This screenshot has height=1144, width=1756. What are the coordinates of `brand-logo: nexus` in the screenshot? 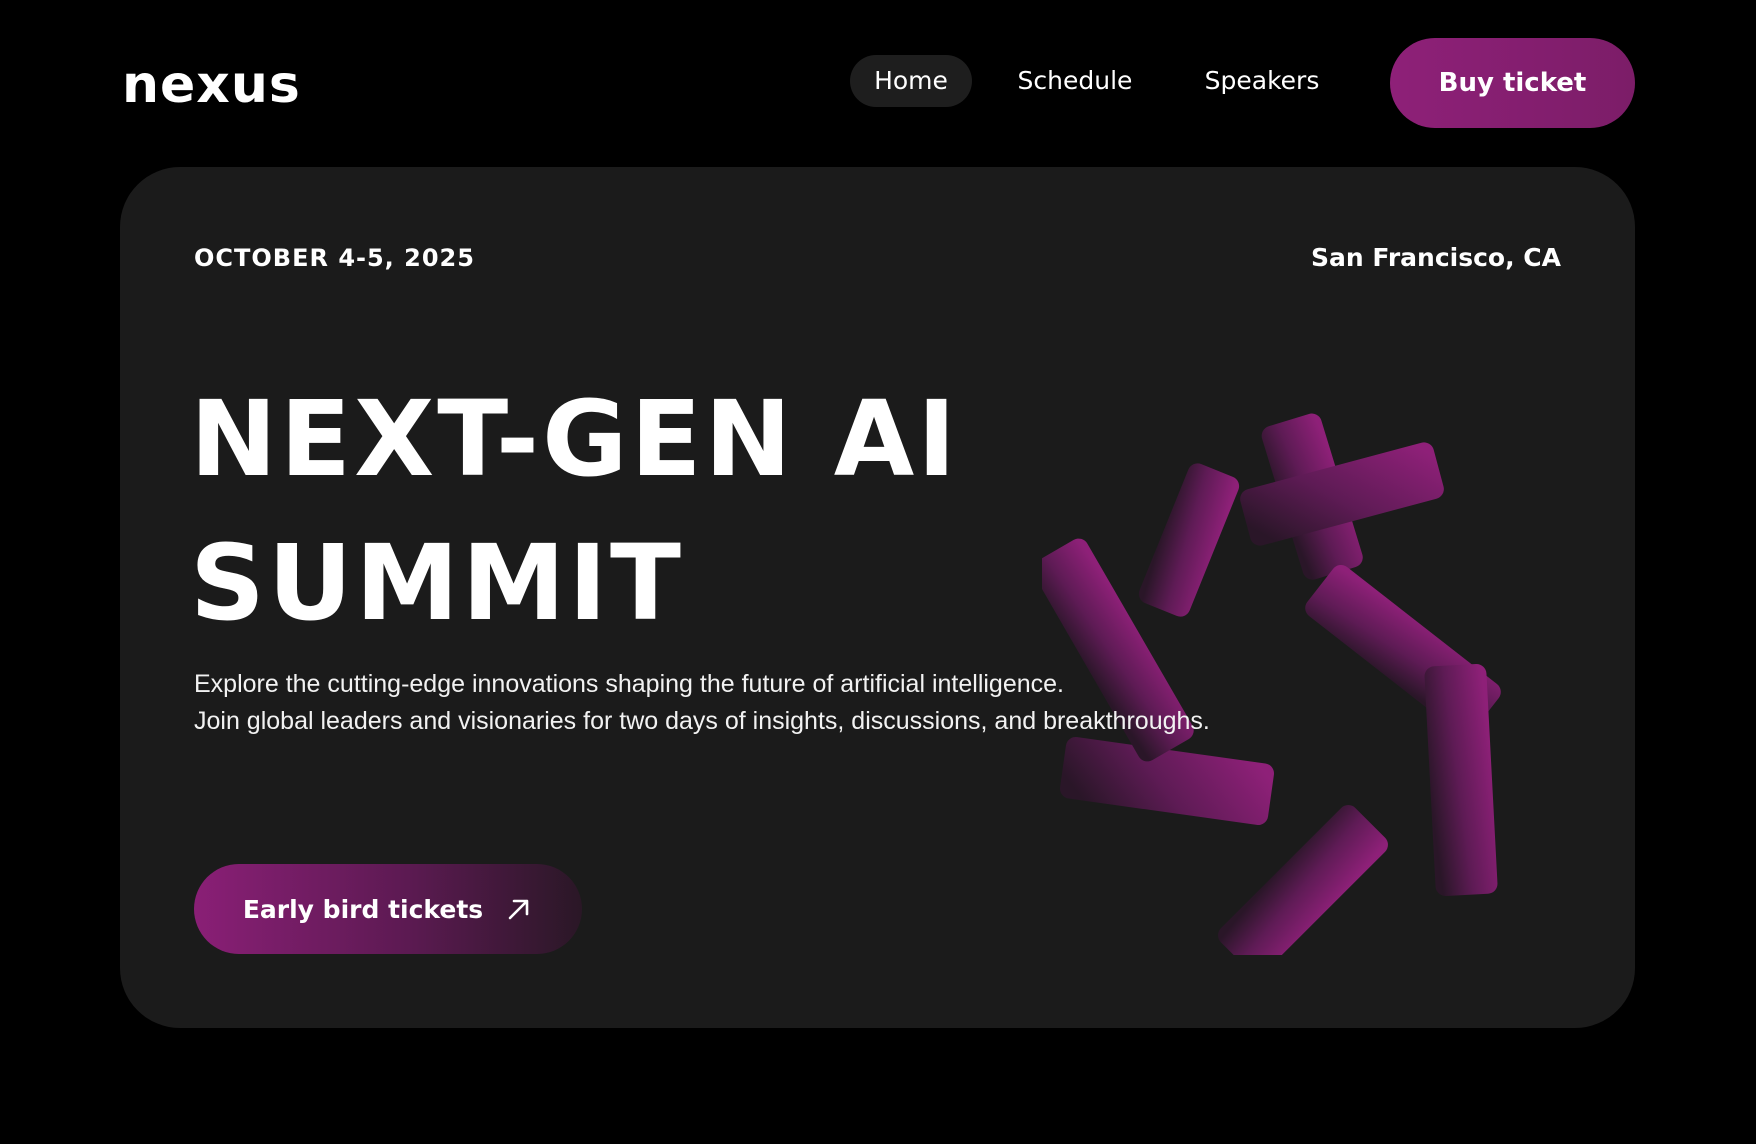 It's located at (211, 85).